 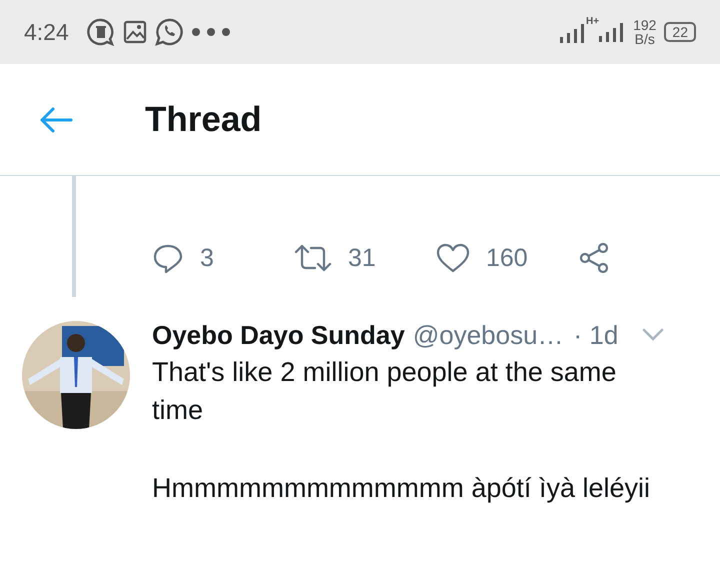 What do you see at coordinates (46, 32) in the screenshot?
I see `clock: 4:24` at bounding box center [46, 32].